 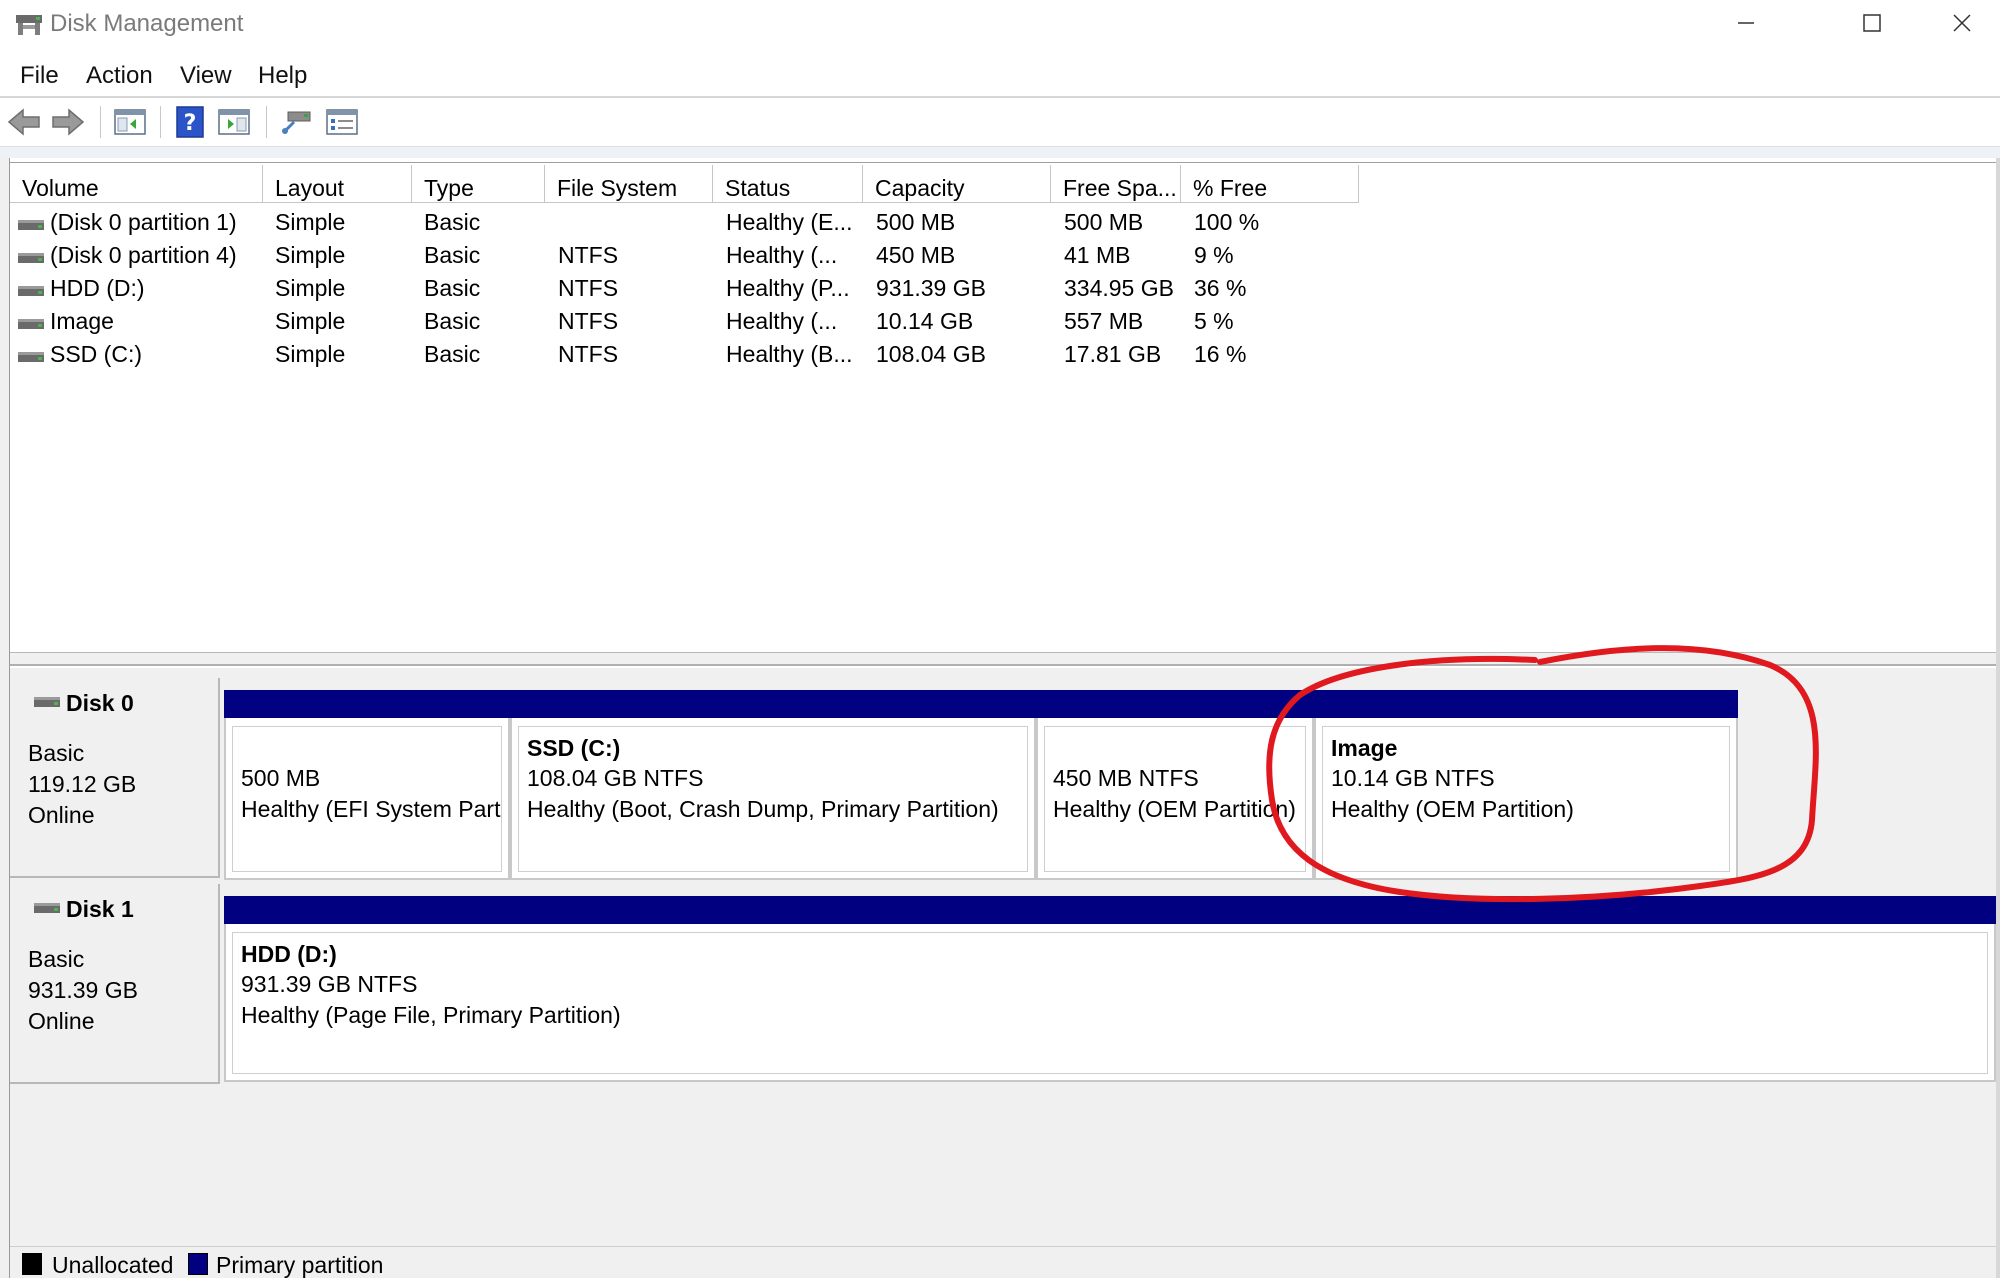 I want to click on cell-volume: (Disk 0 partition 1), so click(x=143, y=222).